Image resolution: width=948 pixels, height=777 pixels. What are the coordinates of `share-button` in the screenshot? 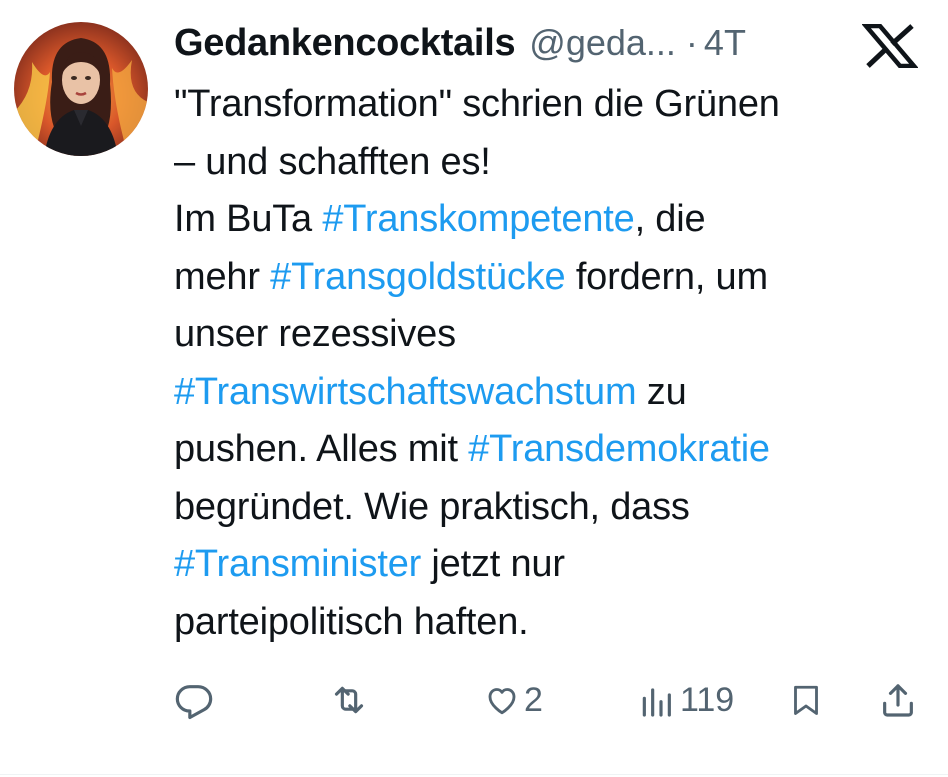 It's located at (898, 700).